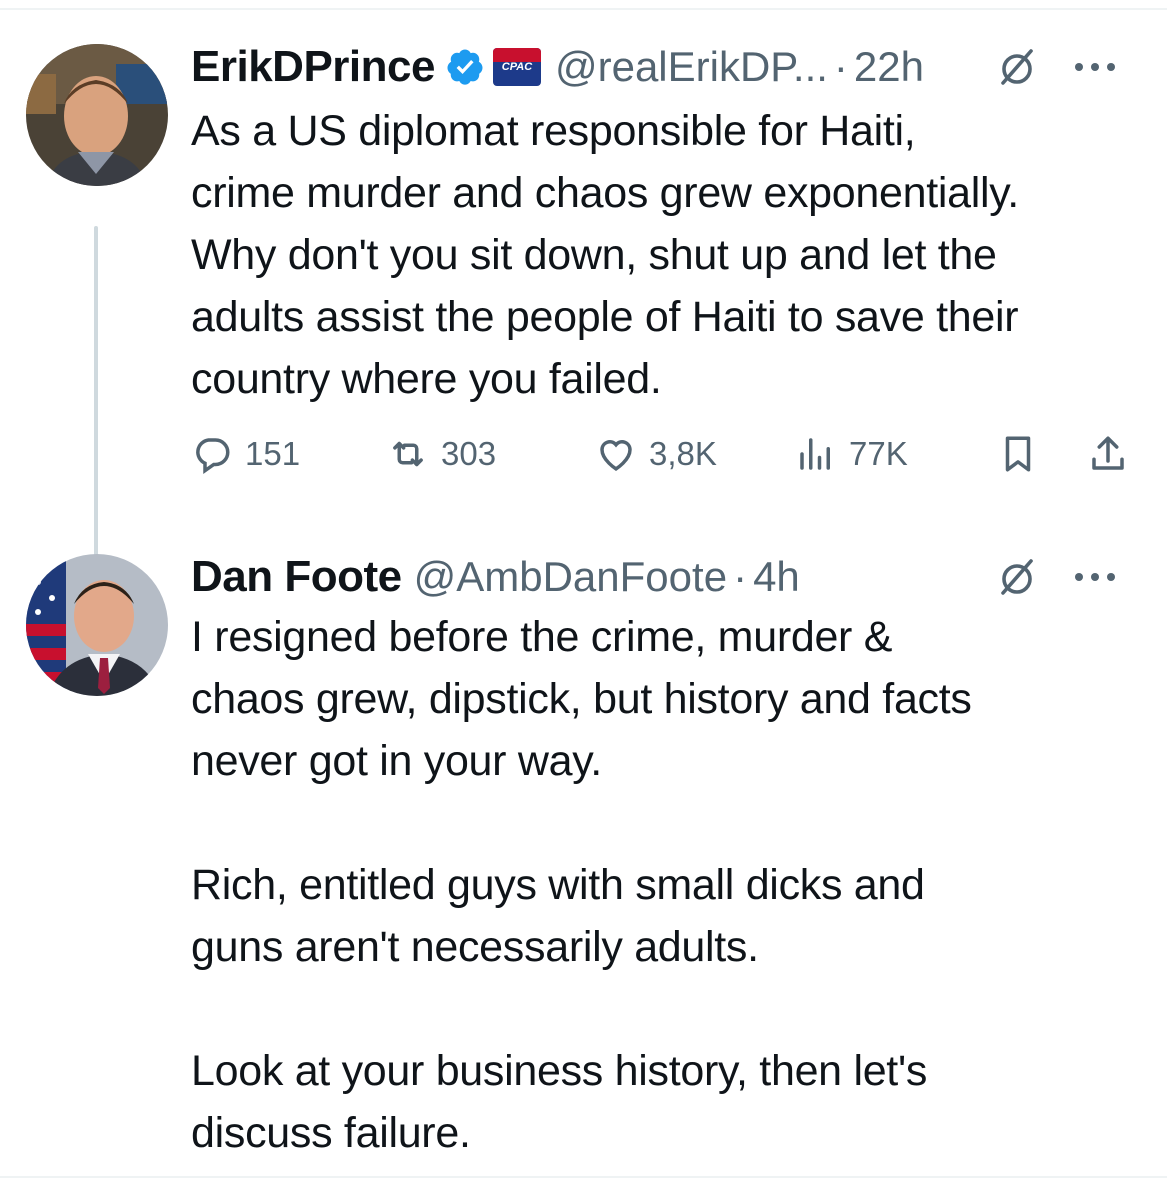 The image size is (1167, 1200). I want to click on repost-count: 303, so click(469, 453).